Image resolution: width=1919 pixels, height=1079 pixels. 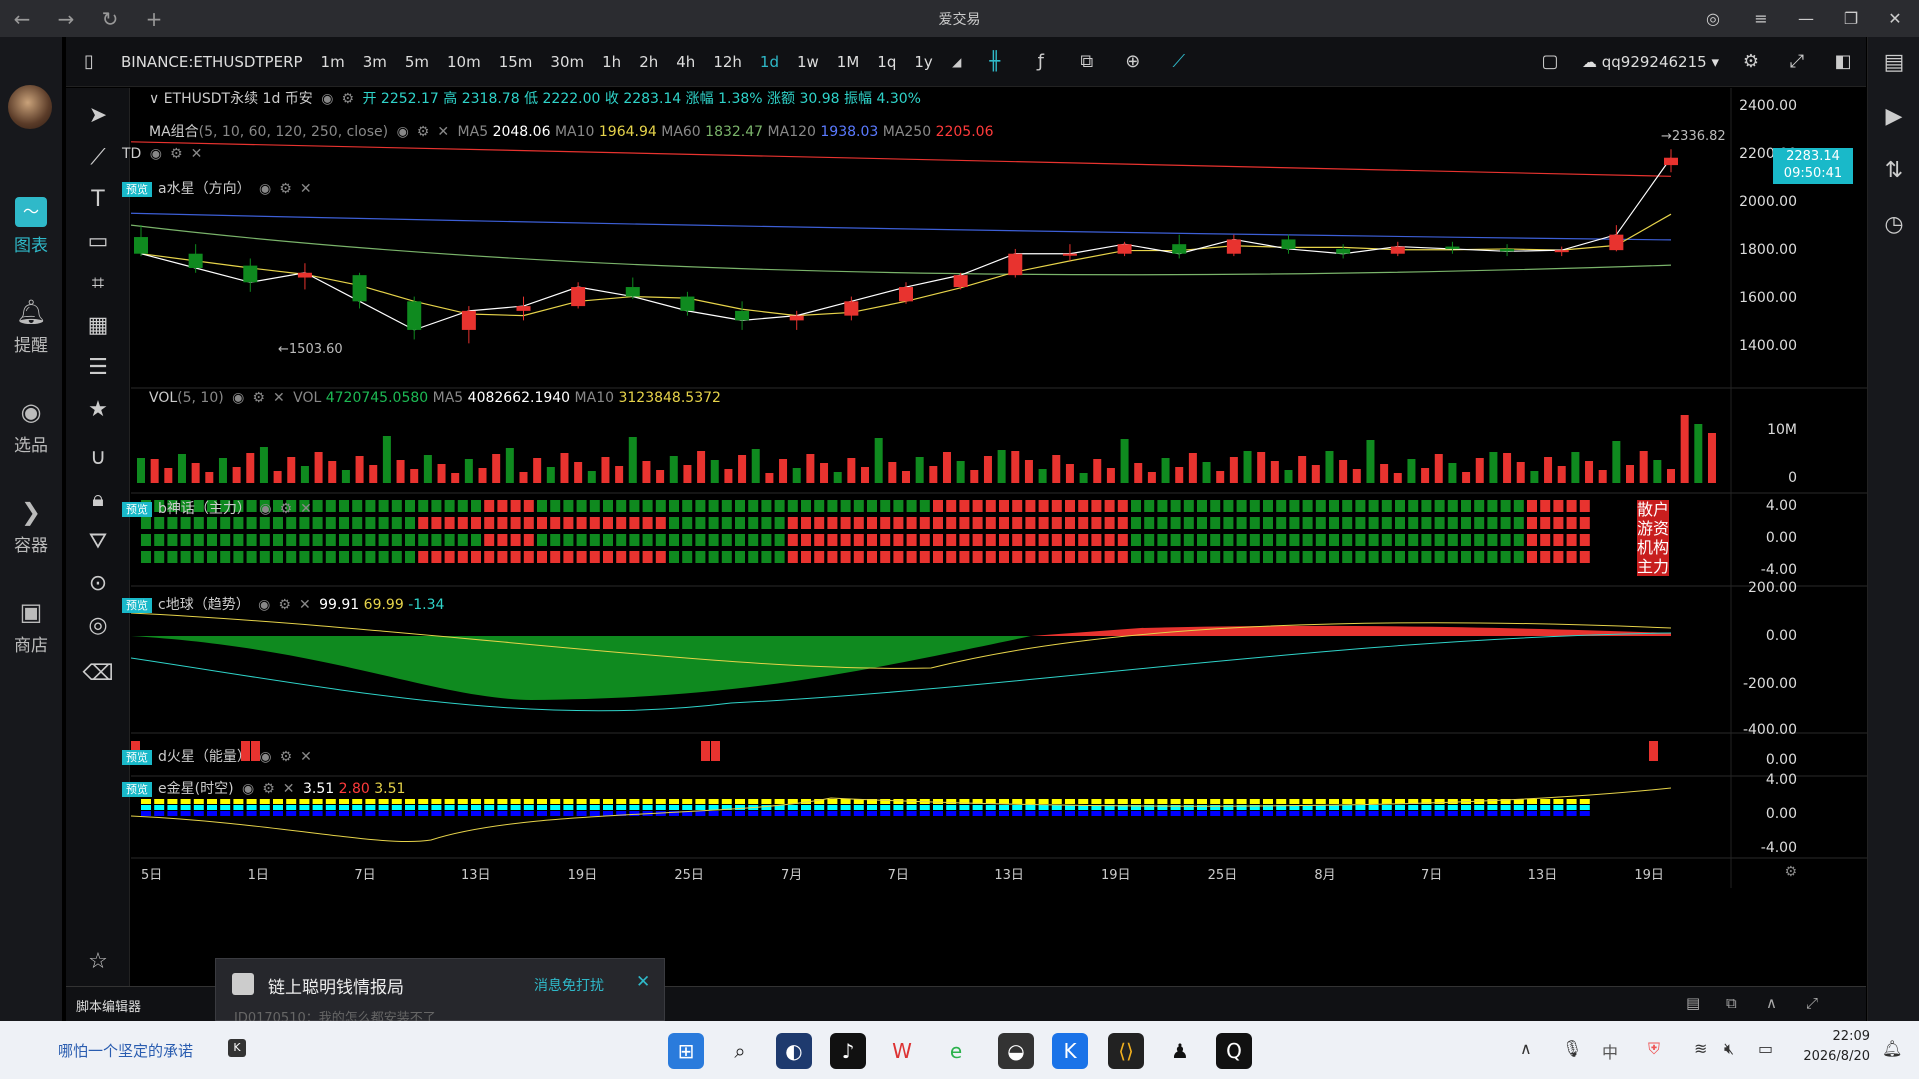 What do you see at coordinates (848, 62) in the screenshot?
I see `interval-1M: 1M` at bounding box center [848, 62].